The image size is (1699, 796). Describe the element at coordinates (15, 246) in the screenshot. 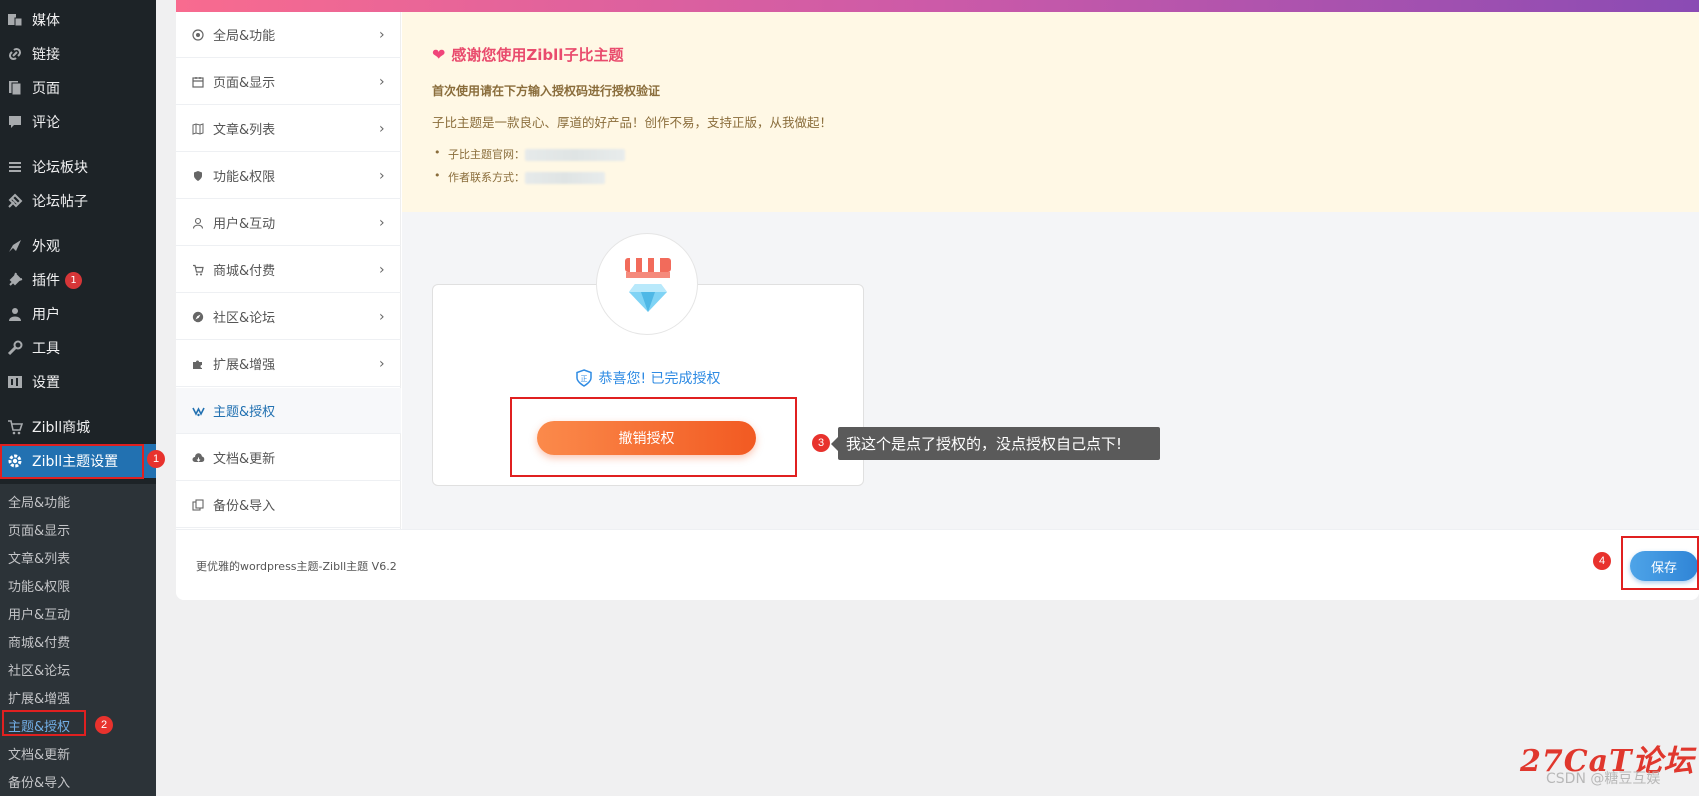

I see `appearance-icon` at that location.